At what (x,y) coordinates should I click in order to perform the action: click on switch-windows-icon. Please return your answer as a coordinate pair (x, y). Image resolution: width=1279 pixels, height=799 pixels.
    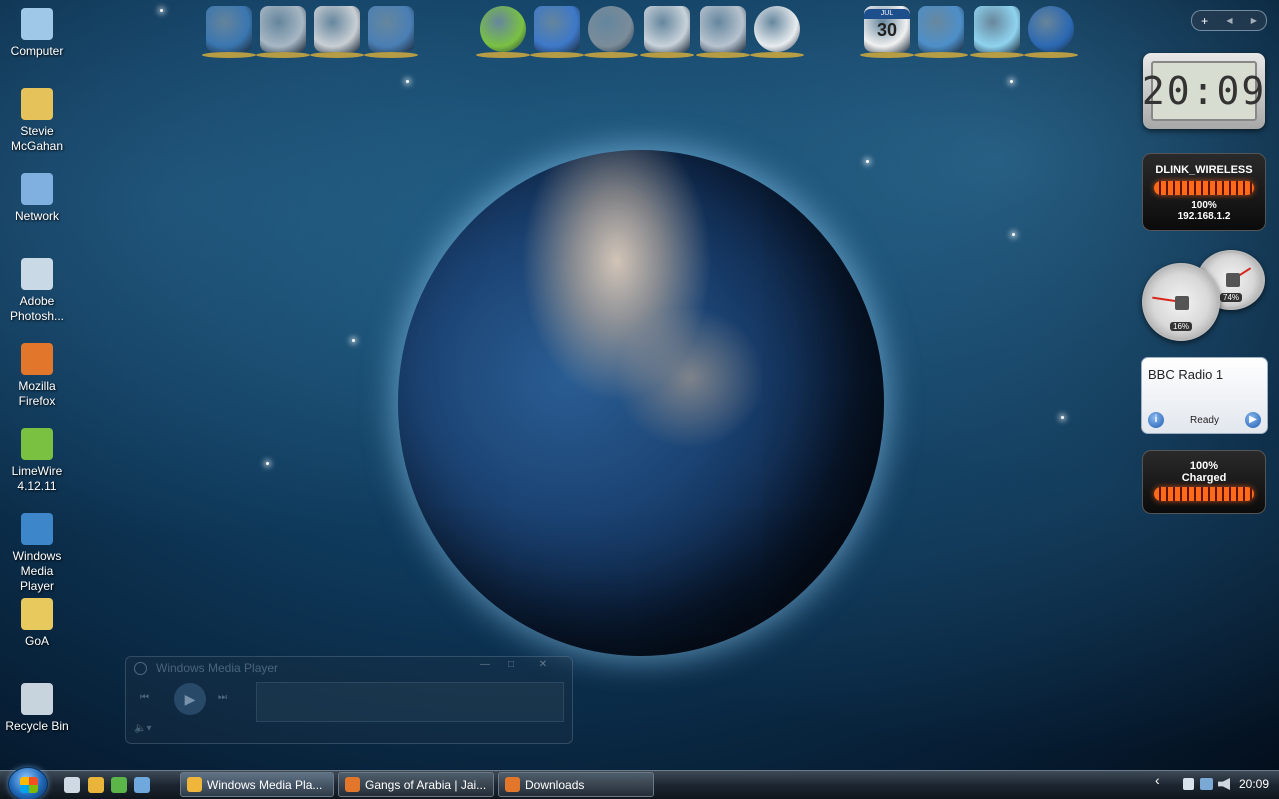
    Looking at the image, I should click on (142, 785).